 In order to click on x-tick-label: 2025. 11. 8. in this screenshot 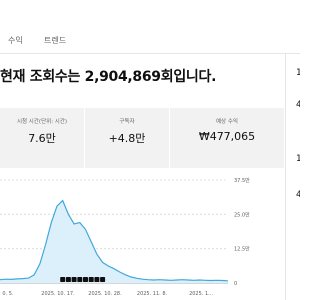, I will do `click(152, 294)`.